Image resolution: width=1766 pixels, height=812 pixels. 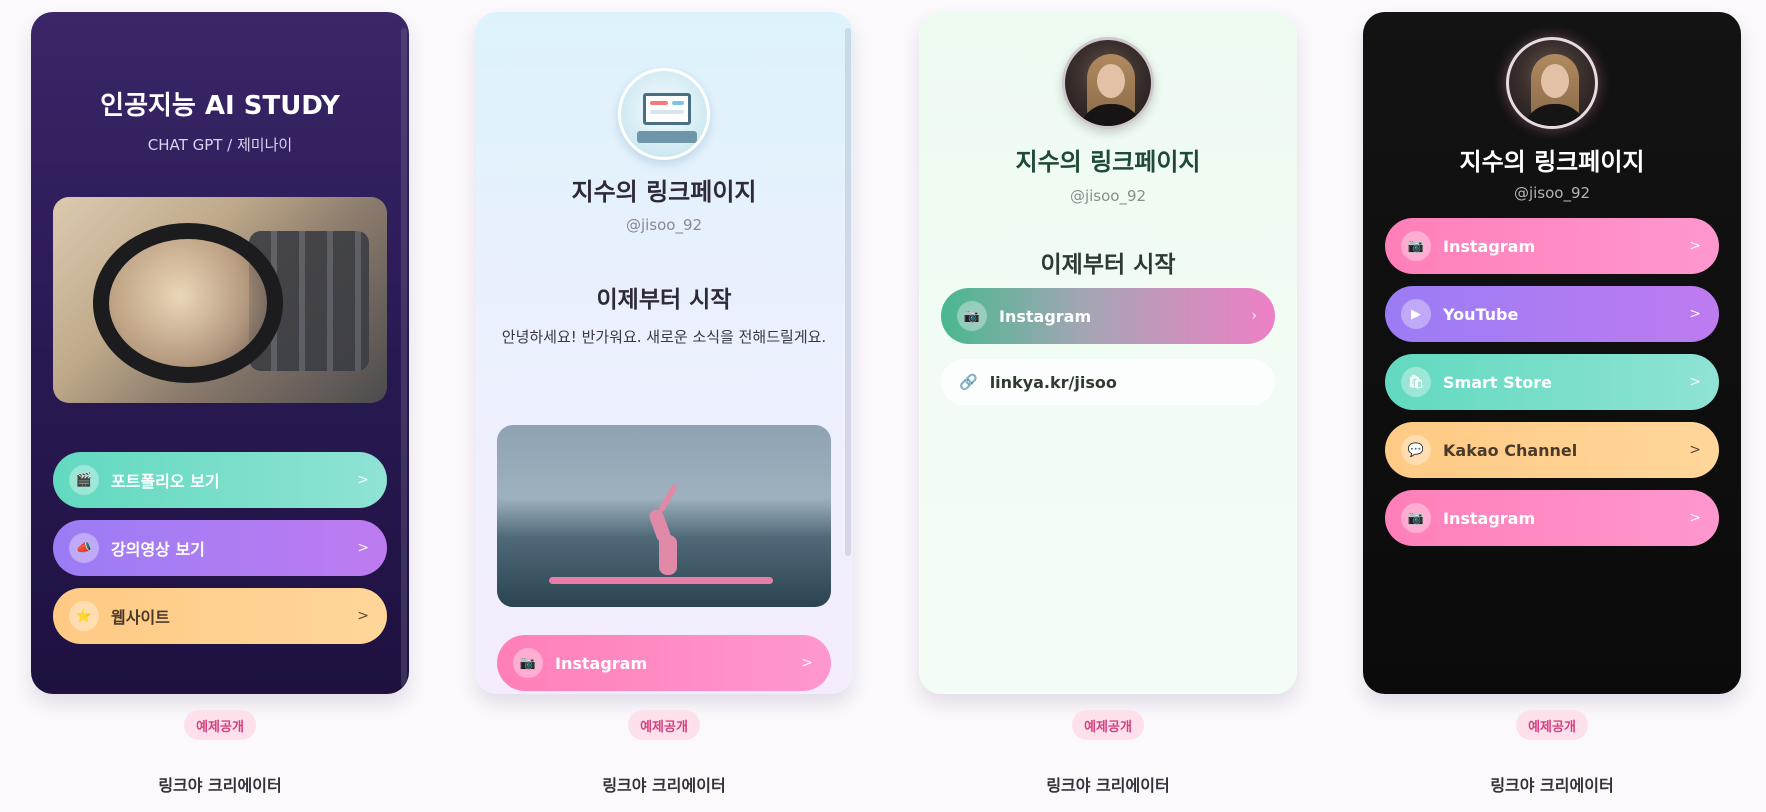 What do you see at coordinates (220, 616) in the screenshot?
I see `link-button-website: ⭐ 웹사이트 >` at bounding box center [220, 616].